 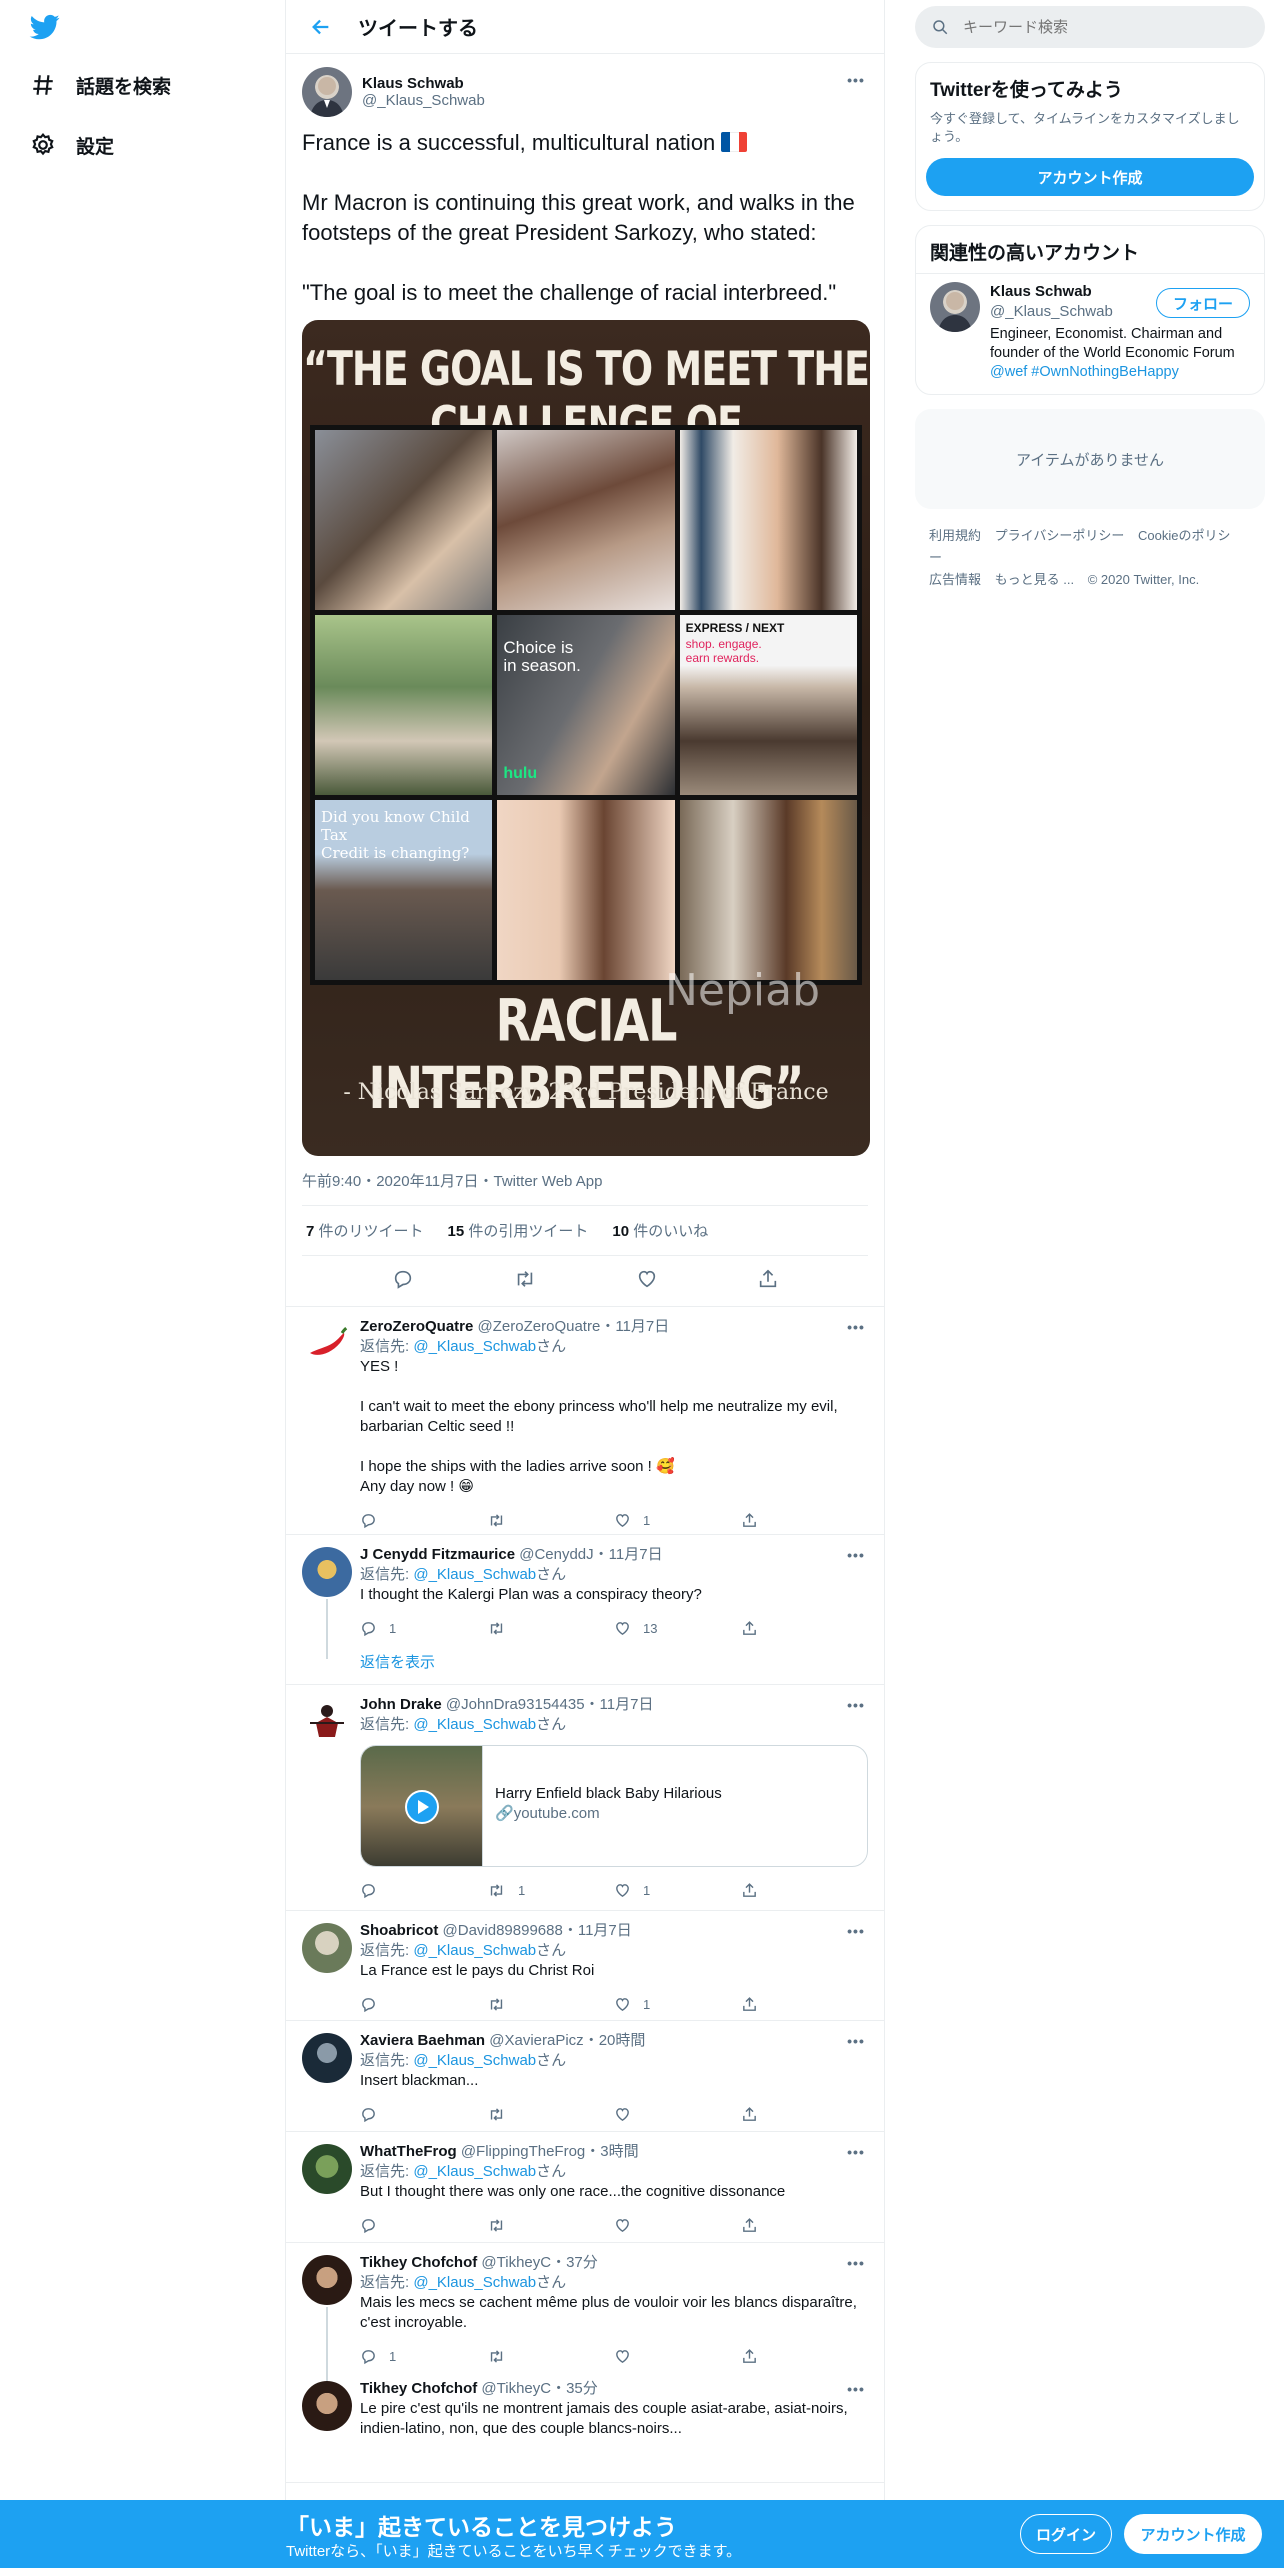 What do you see at coordinates (574, 2262) in the screenshot?
I see `reply-time: ・37分` at bounding box center [574, 2262].